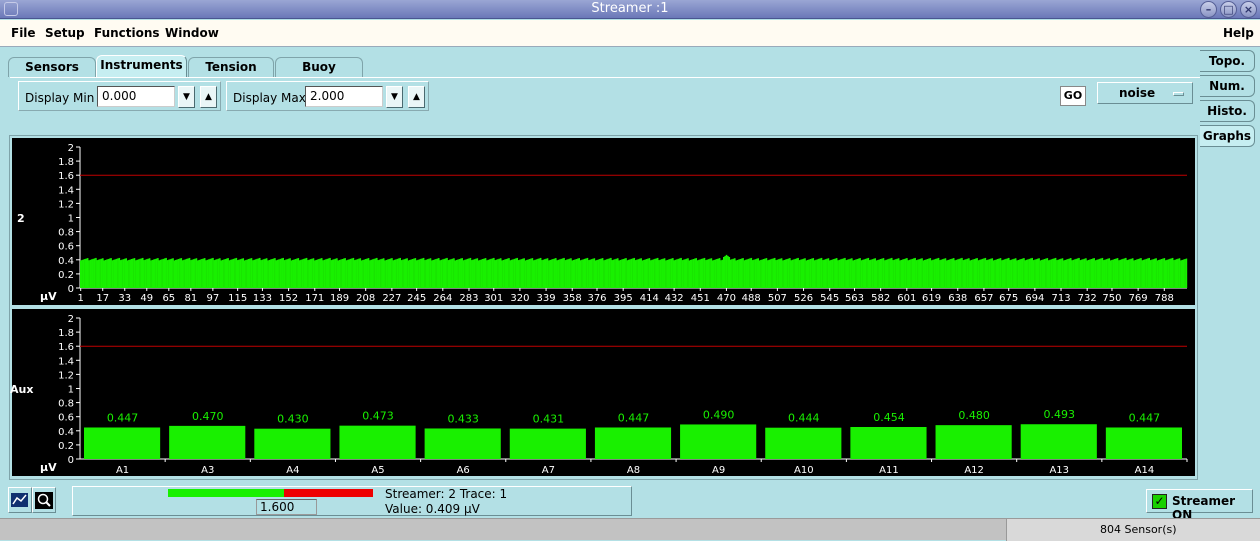 The image size is (1260, 541). I want to click on aux-value-label: 0.454, so click(889, 417).